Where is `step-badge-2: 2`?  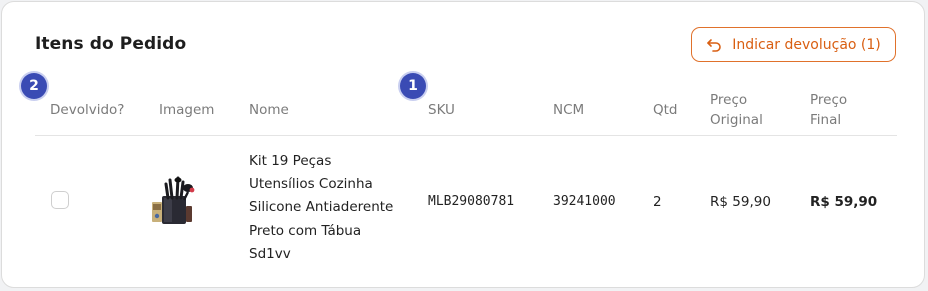
step-badge-2: 2 is located at coordinates (34, 86).